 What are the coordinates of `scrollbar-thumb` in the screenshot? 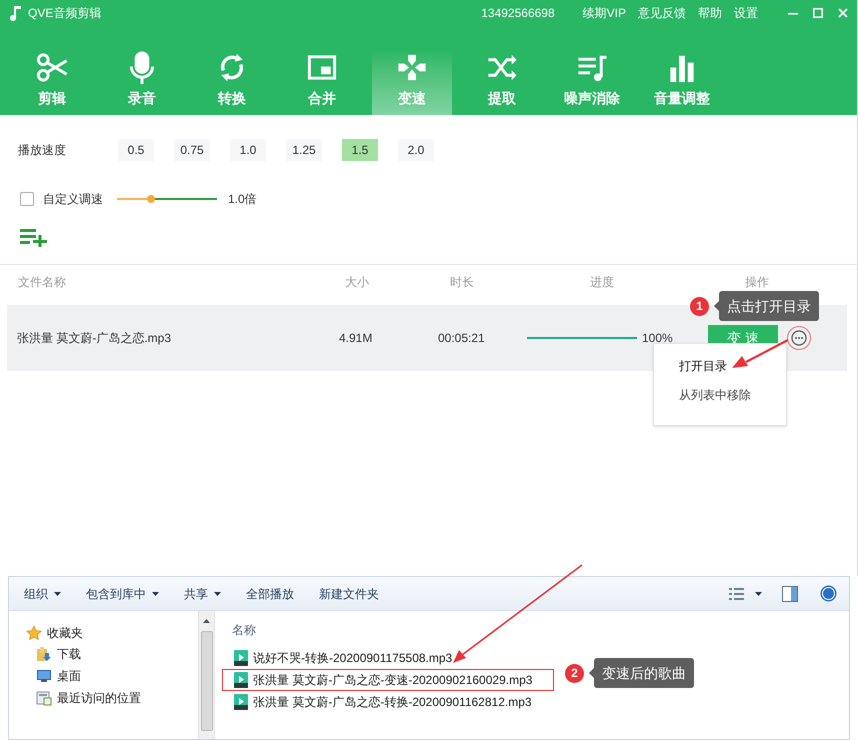 It's located at (206, 681).